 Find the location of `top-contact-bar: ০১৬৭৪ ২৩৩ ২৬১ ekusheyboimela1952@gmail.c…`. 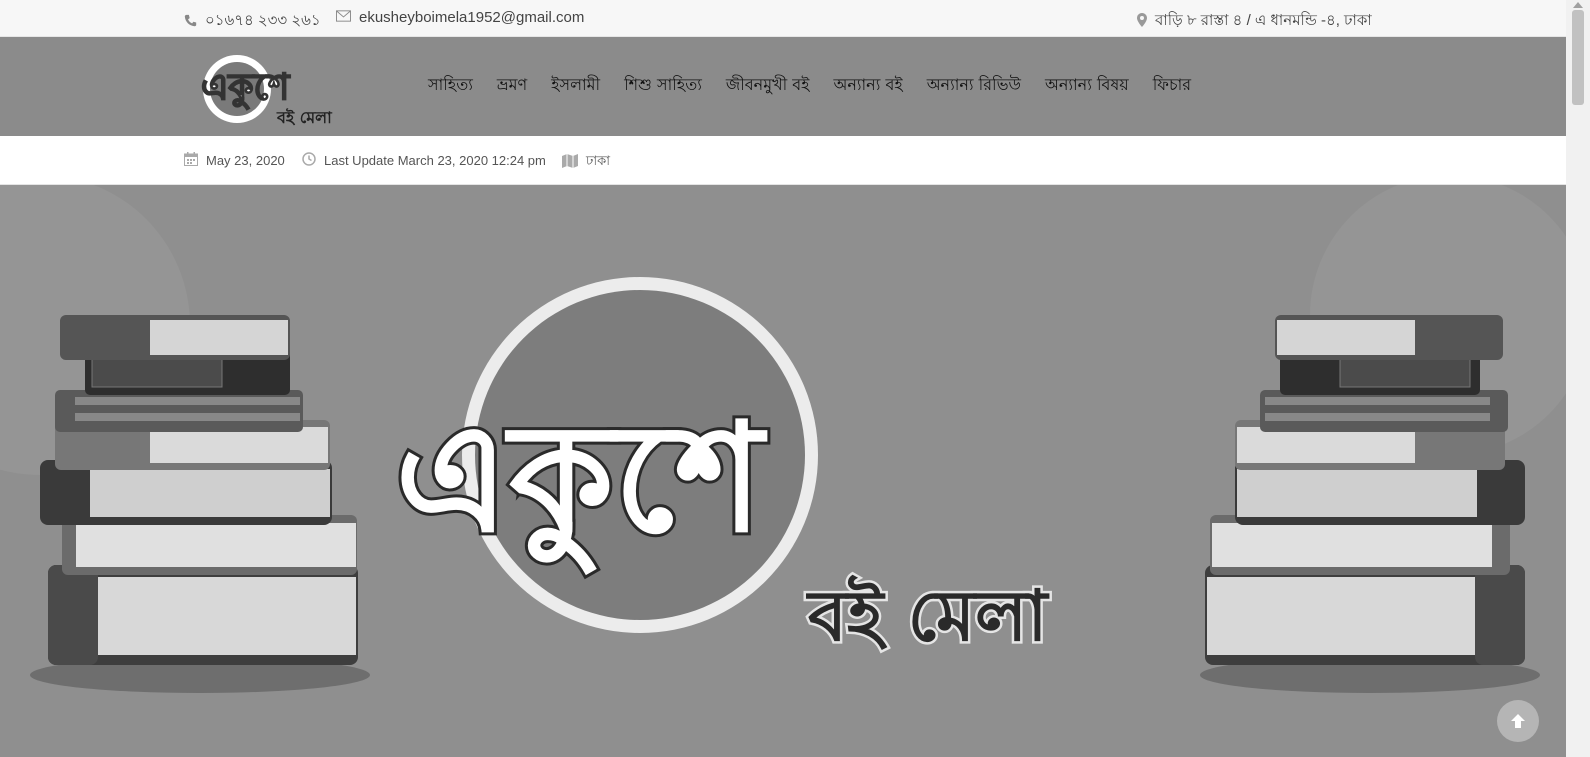

top-contact-bar: ০১৬৭৪ ২৩৩ ২৬১ ekusheyboimela1952@gmail.c… is located at coordinates (783, 18).